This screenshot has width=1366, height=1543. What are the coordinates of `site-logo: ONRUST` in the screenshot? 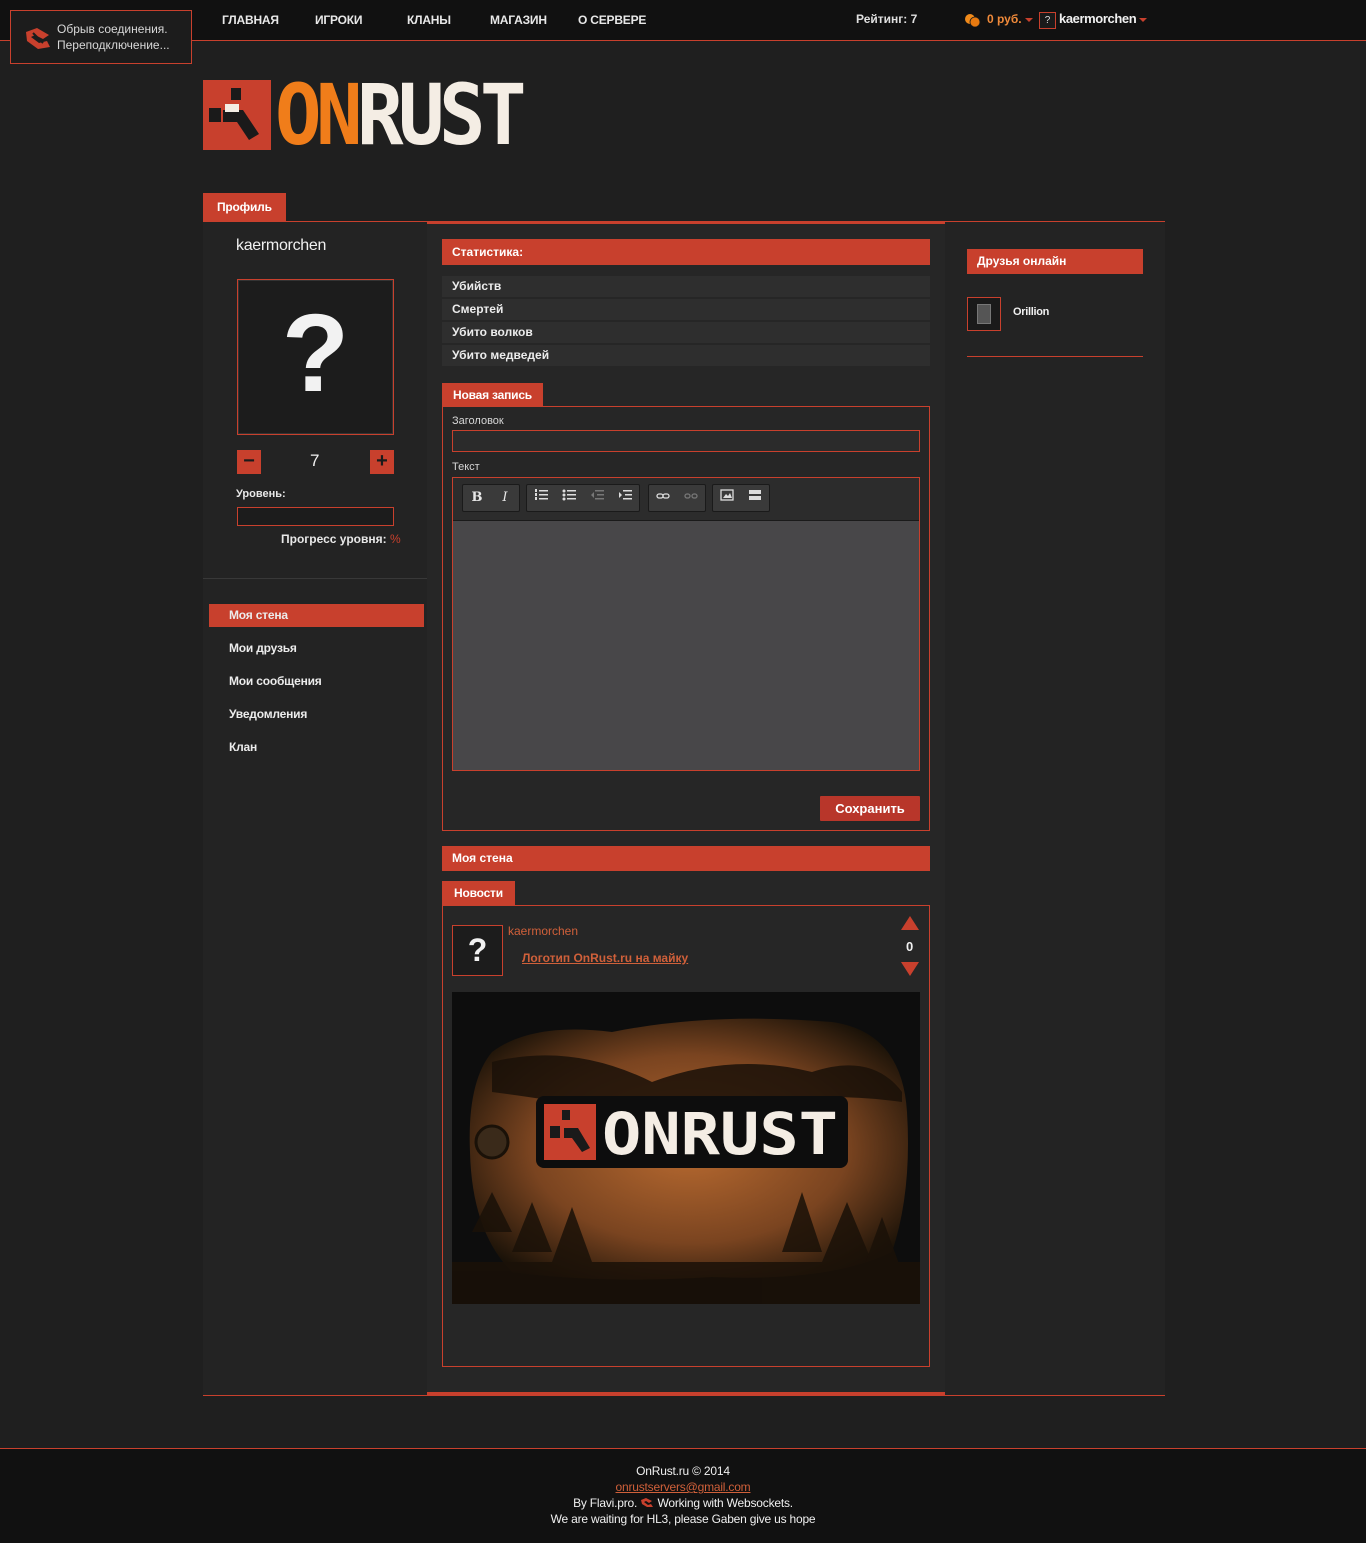 It's located at (372, 115).